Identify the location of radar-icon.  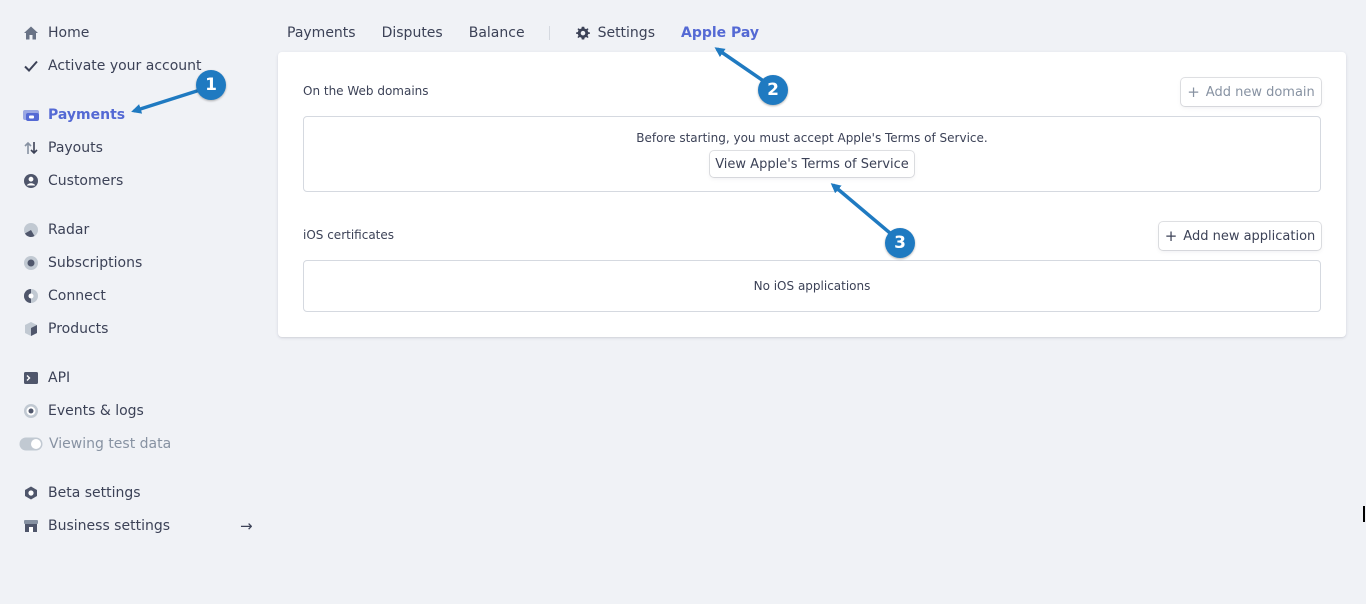
(31, 230).